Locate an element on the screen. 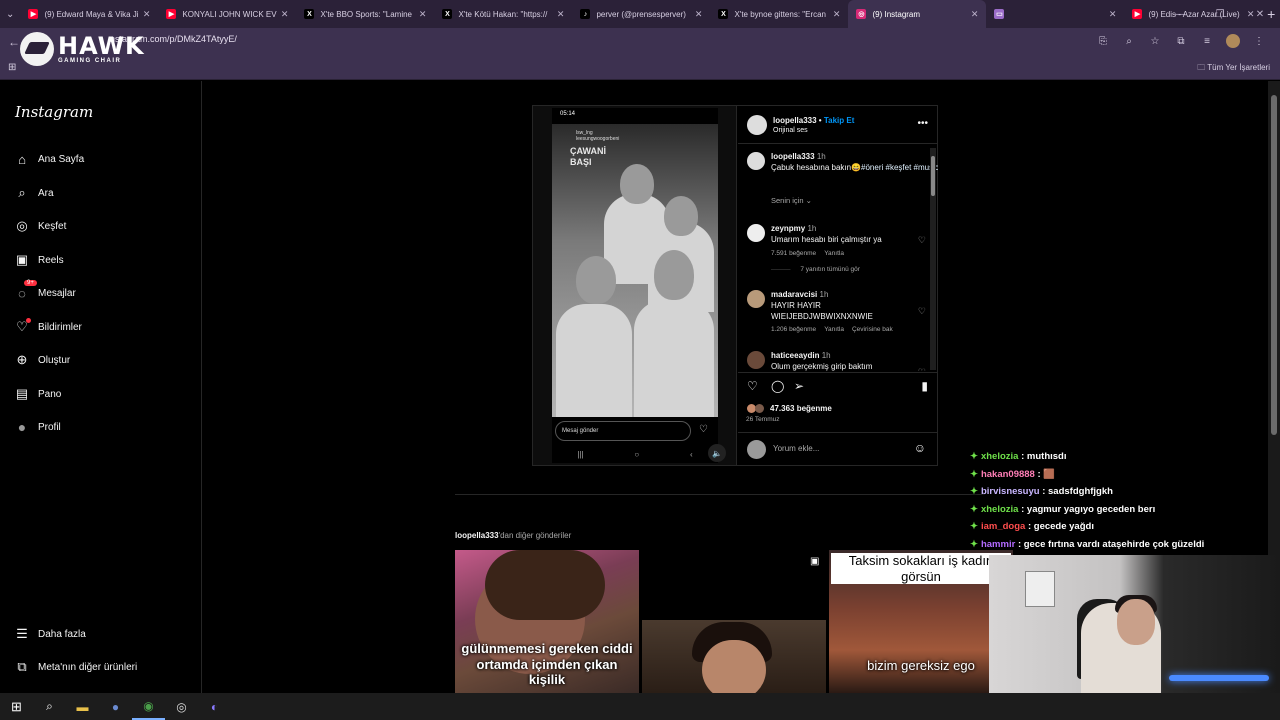 The image size is (1280, 720). nav-item-keşfet: ◎ Keşfet is located at coordinates (40, 226).